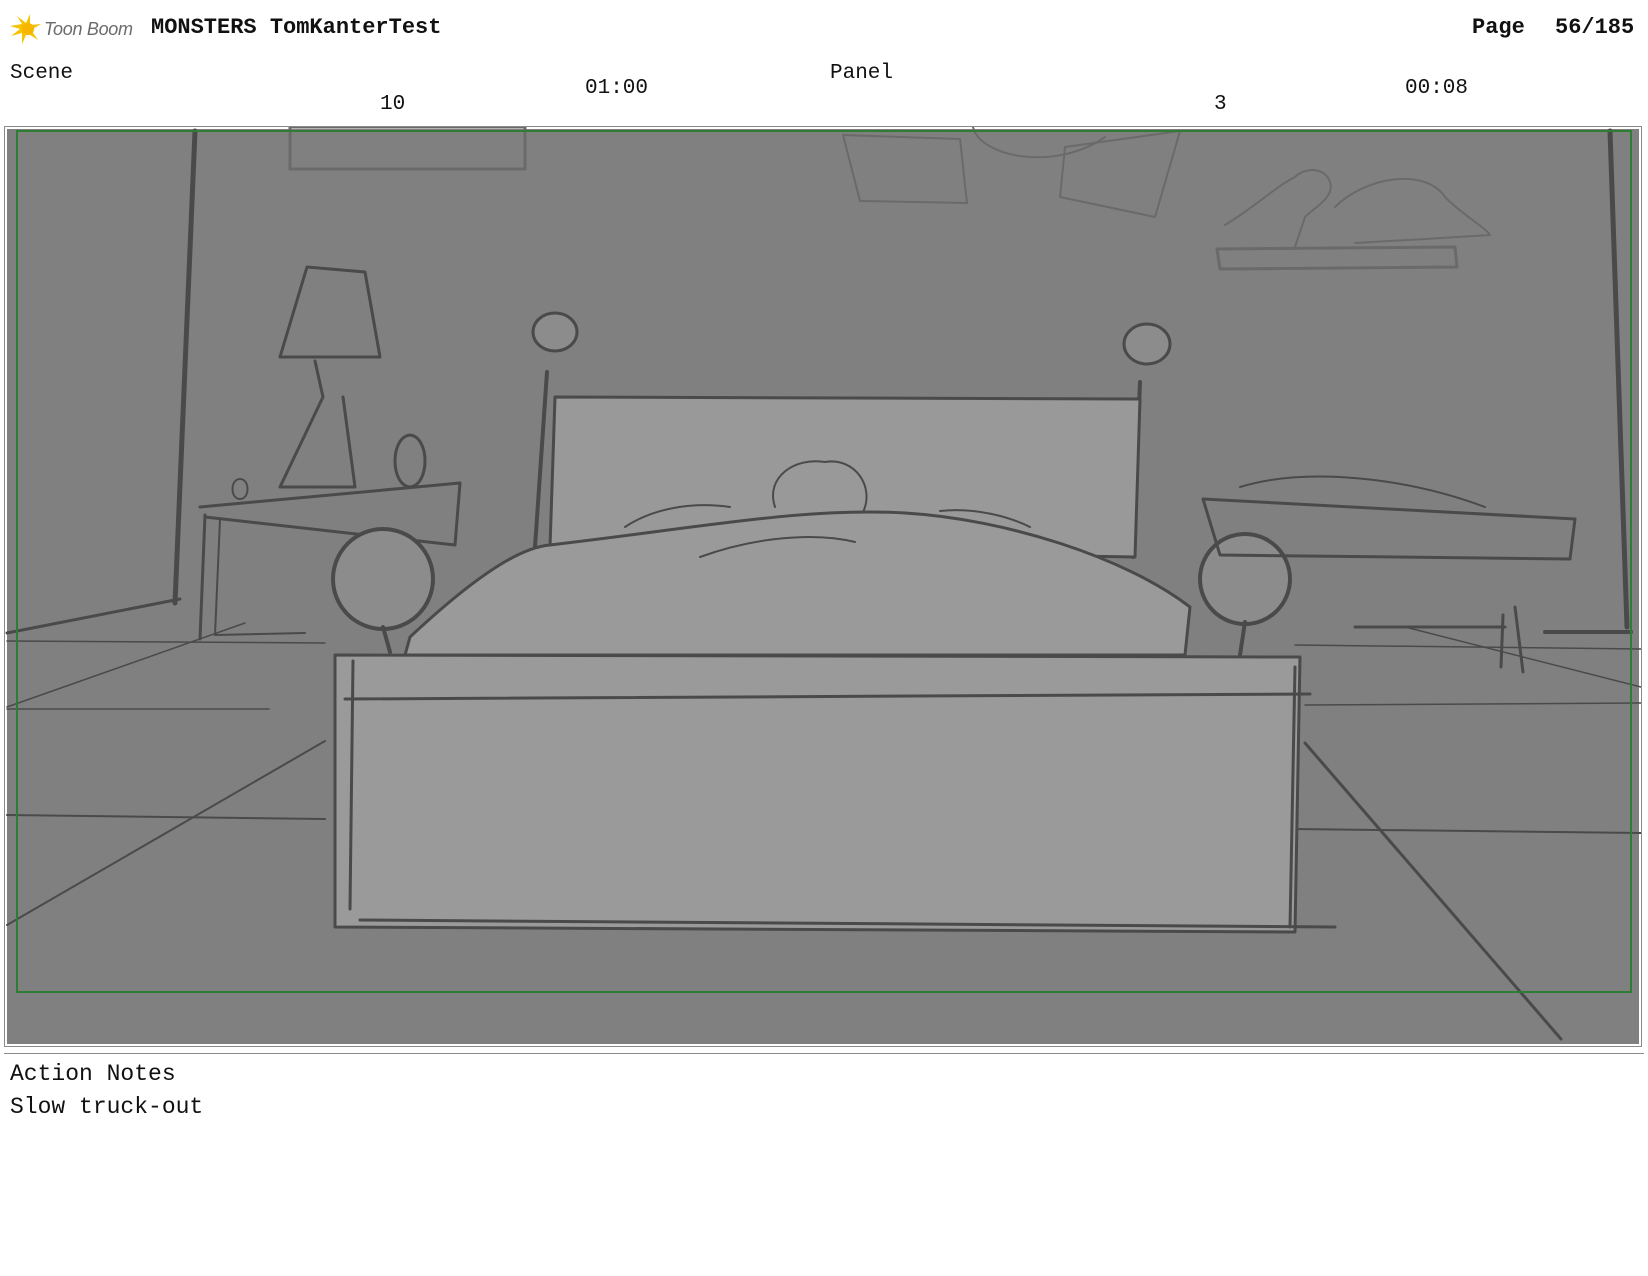 Image resolution: width=1648 pixels, height=1276 pixels. Describe the element at coordinates (42, 73) in the screenshot. I see `scene-label: Scene` at that location.